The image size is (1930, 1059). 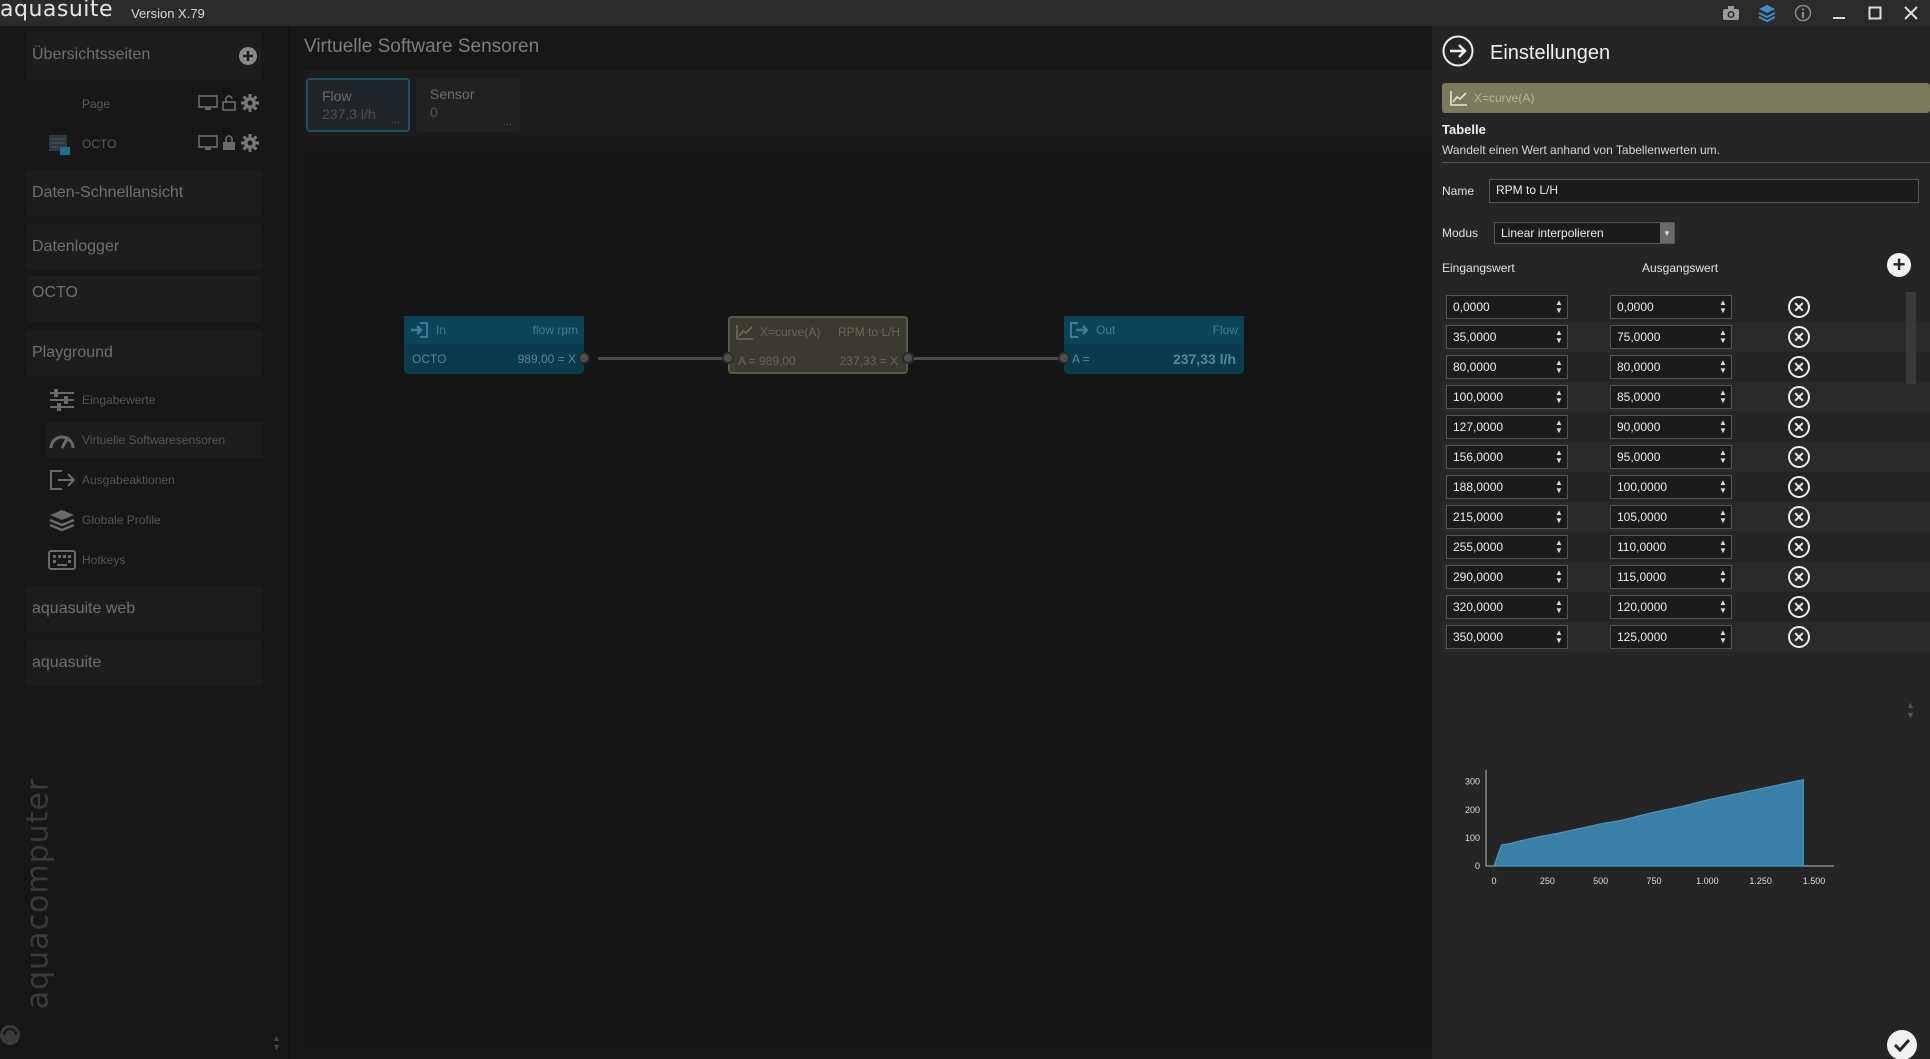 What do you see at coordinates (154, 520) in the screenshot?
I see `sidebar-item-globale-profile: Globale Profile` at bounding box center [154, 520].